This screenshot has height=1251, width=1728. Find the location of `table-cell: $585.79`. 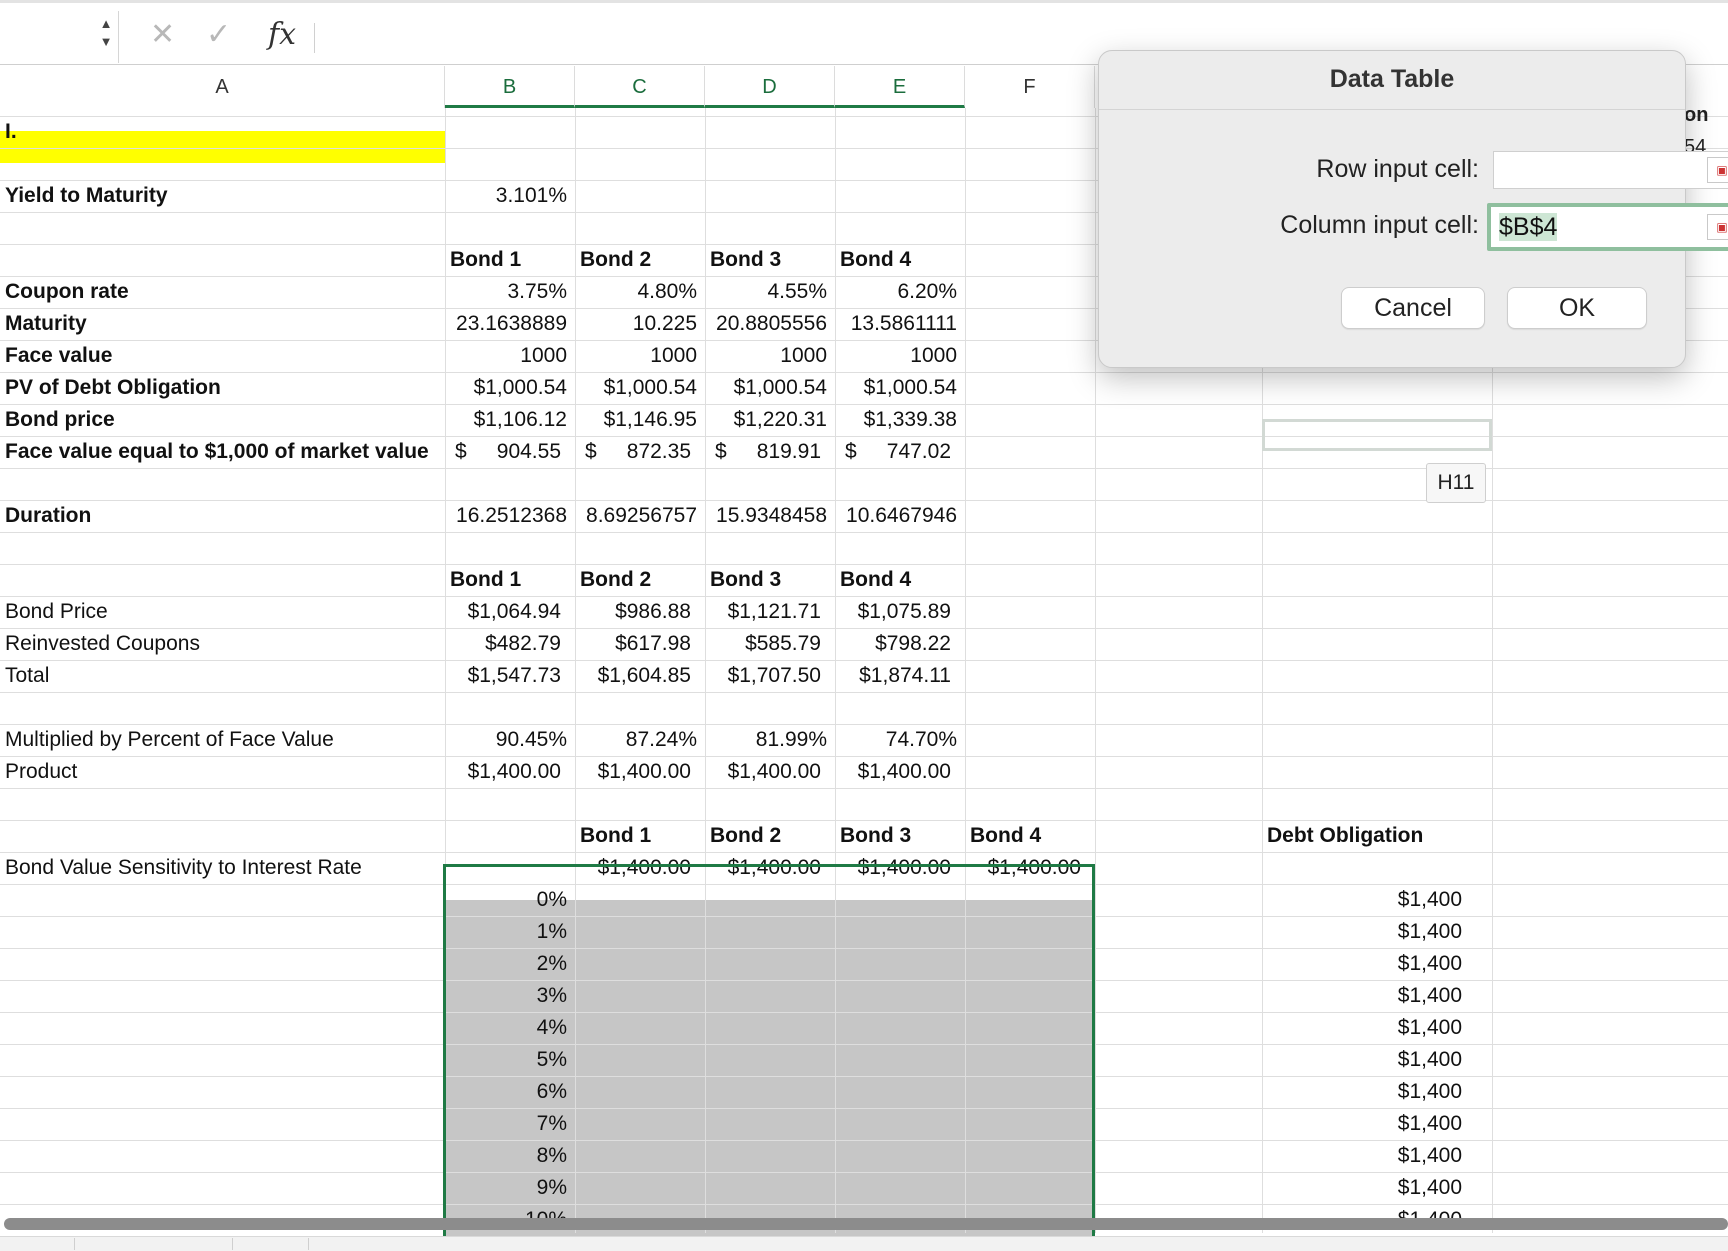

table-cell: $585.79 is located at coordinates (763, 644).